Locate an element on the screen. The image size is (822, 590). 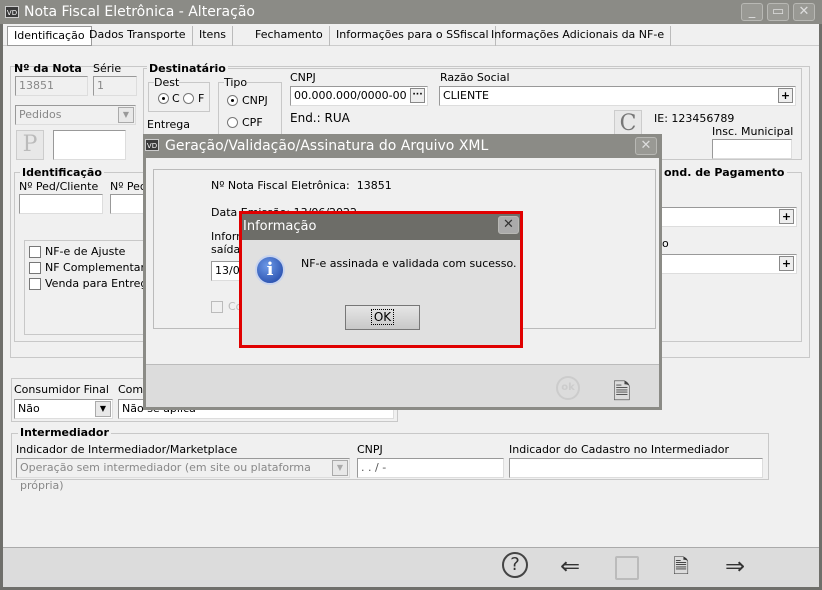
insc-municipal-field is located at coordinates (752, 149).